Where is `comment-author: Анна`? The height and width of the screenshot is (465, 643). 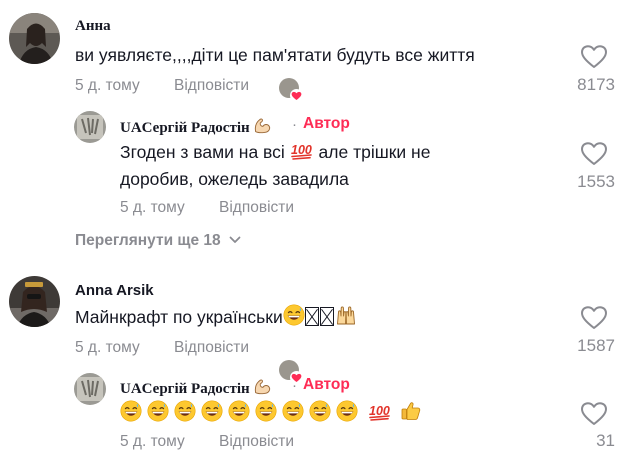 comment-author: Анна is located at coordinates (93, 26).